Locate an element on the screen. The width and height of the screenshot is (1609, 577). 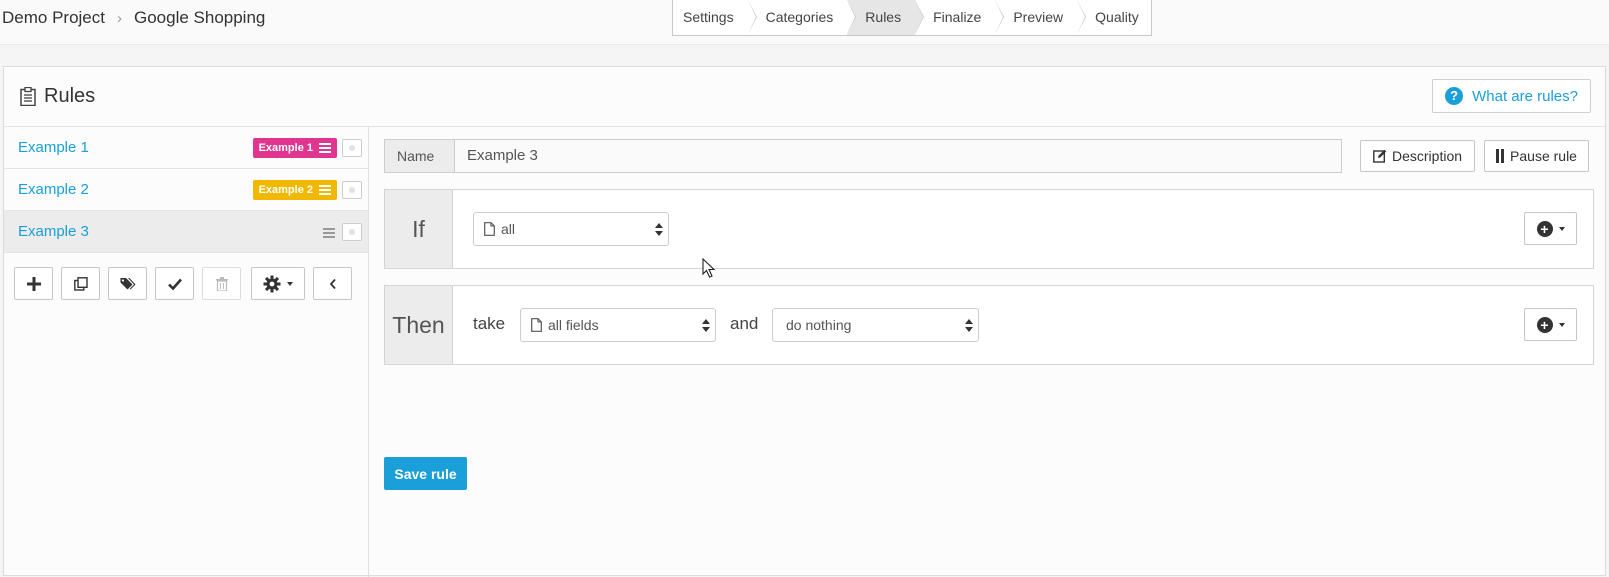
action-select-value: do nothing is located at coordinates (819, 325).